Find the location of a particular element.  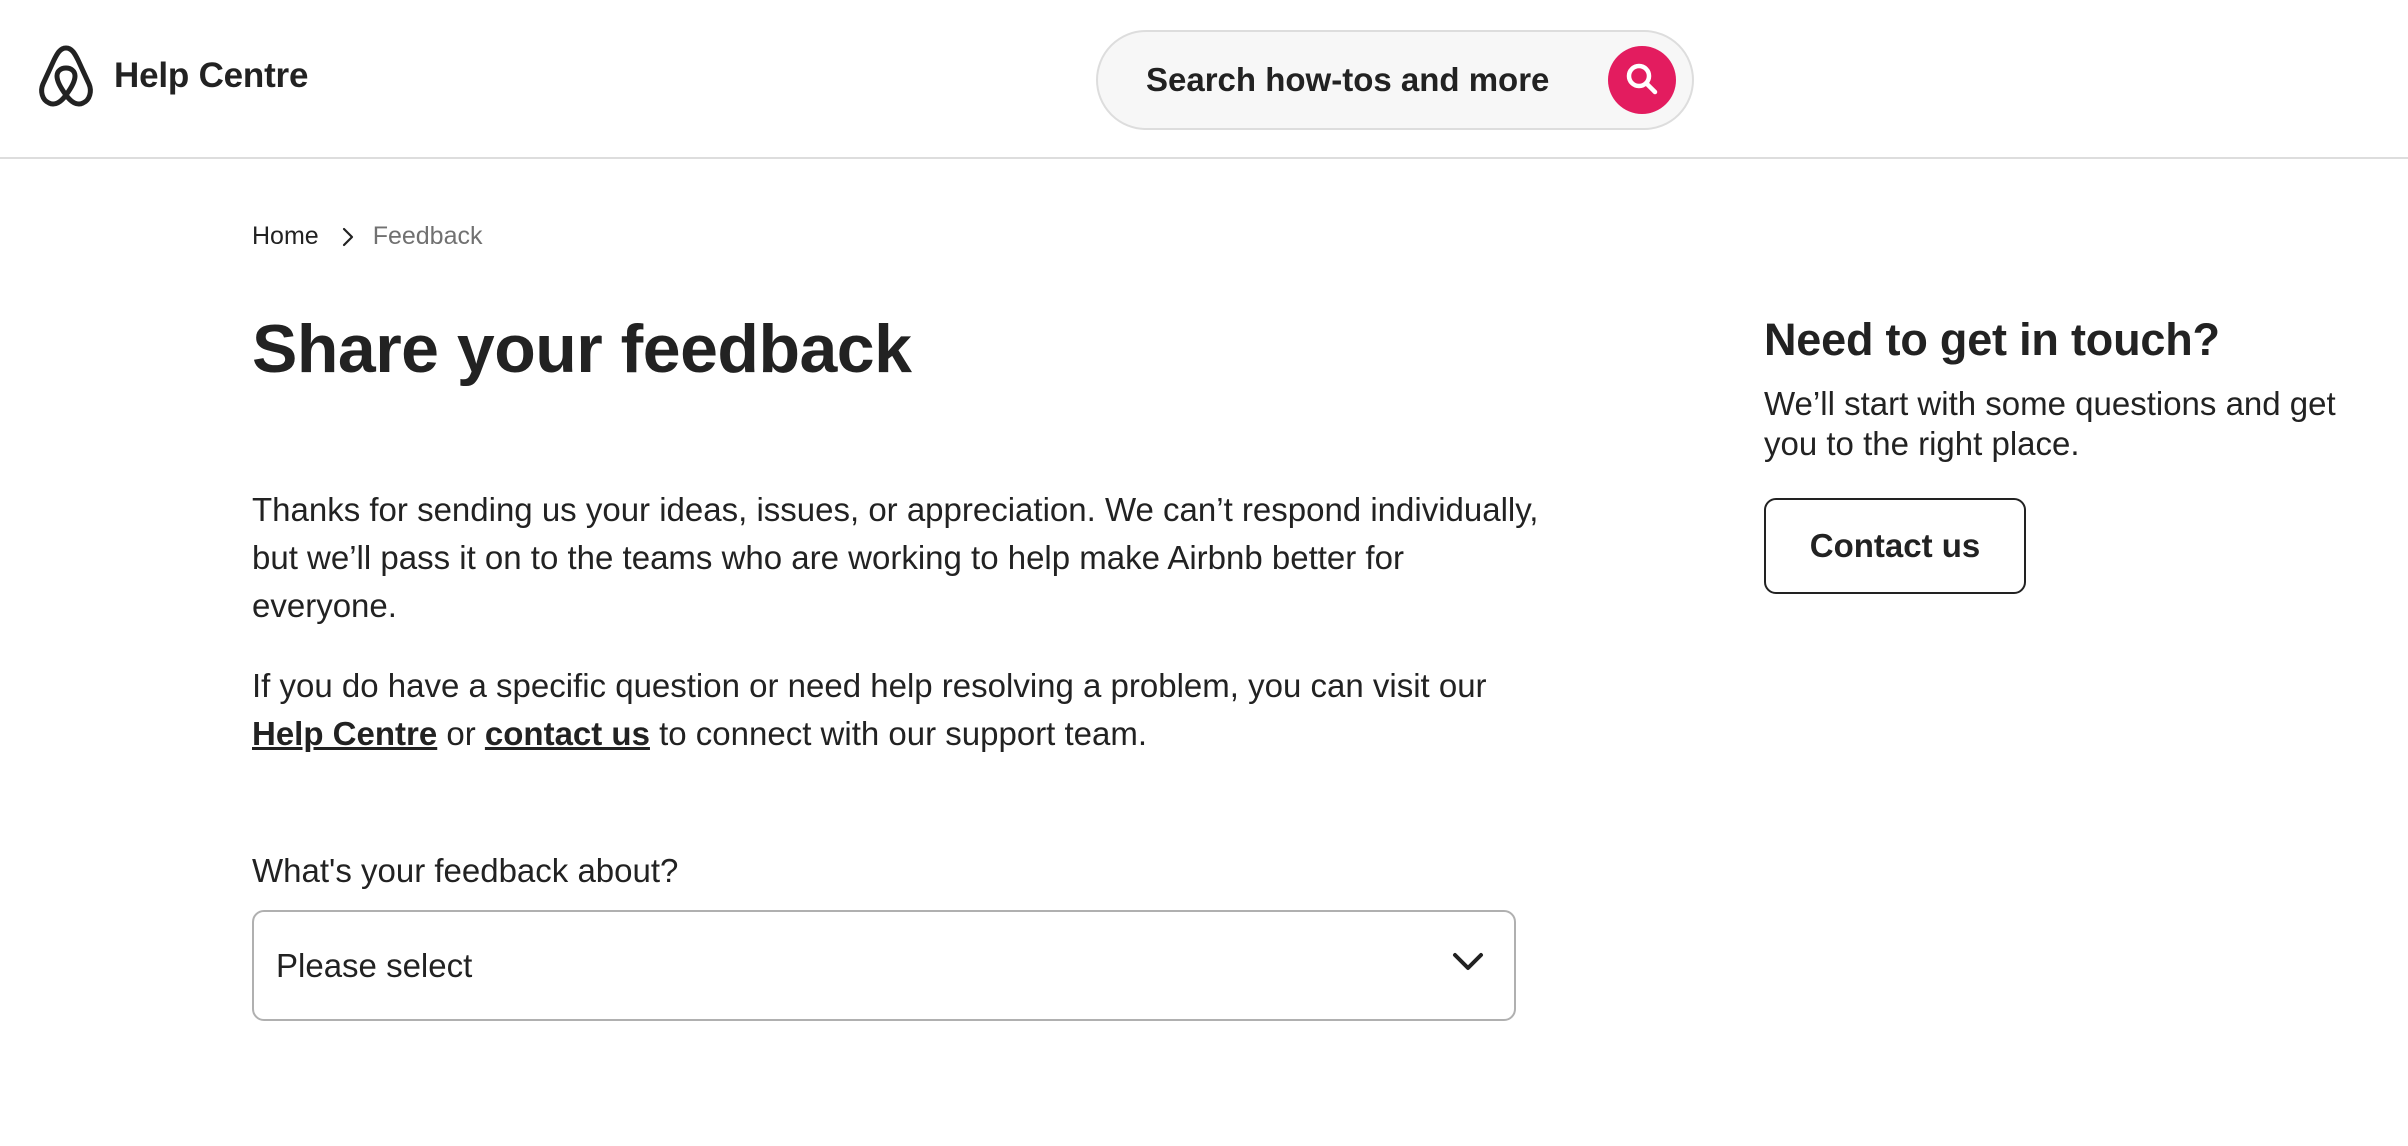

search-icon is located at coordinates (1642, 80).